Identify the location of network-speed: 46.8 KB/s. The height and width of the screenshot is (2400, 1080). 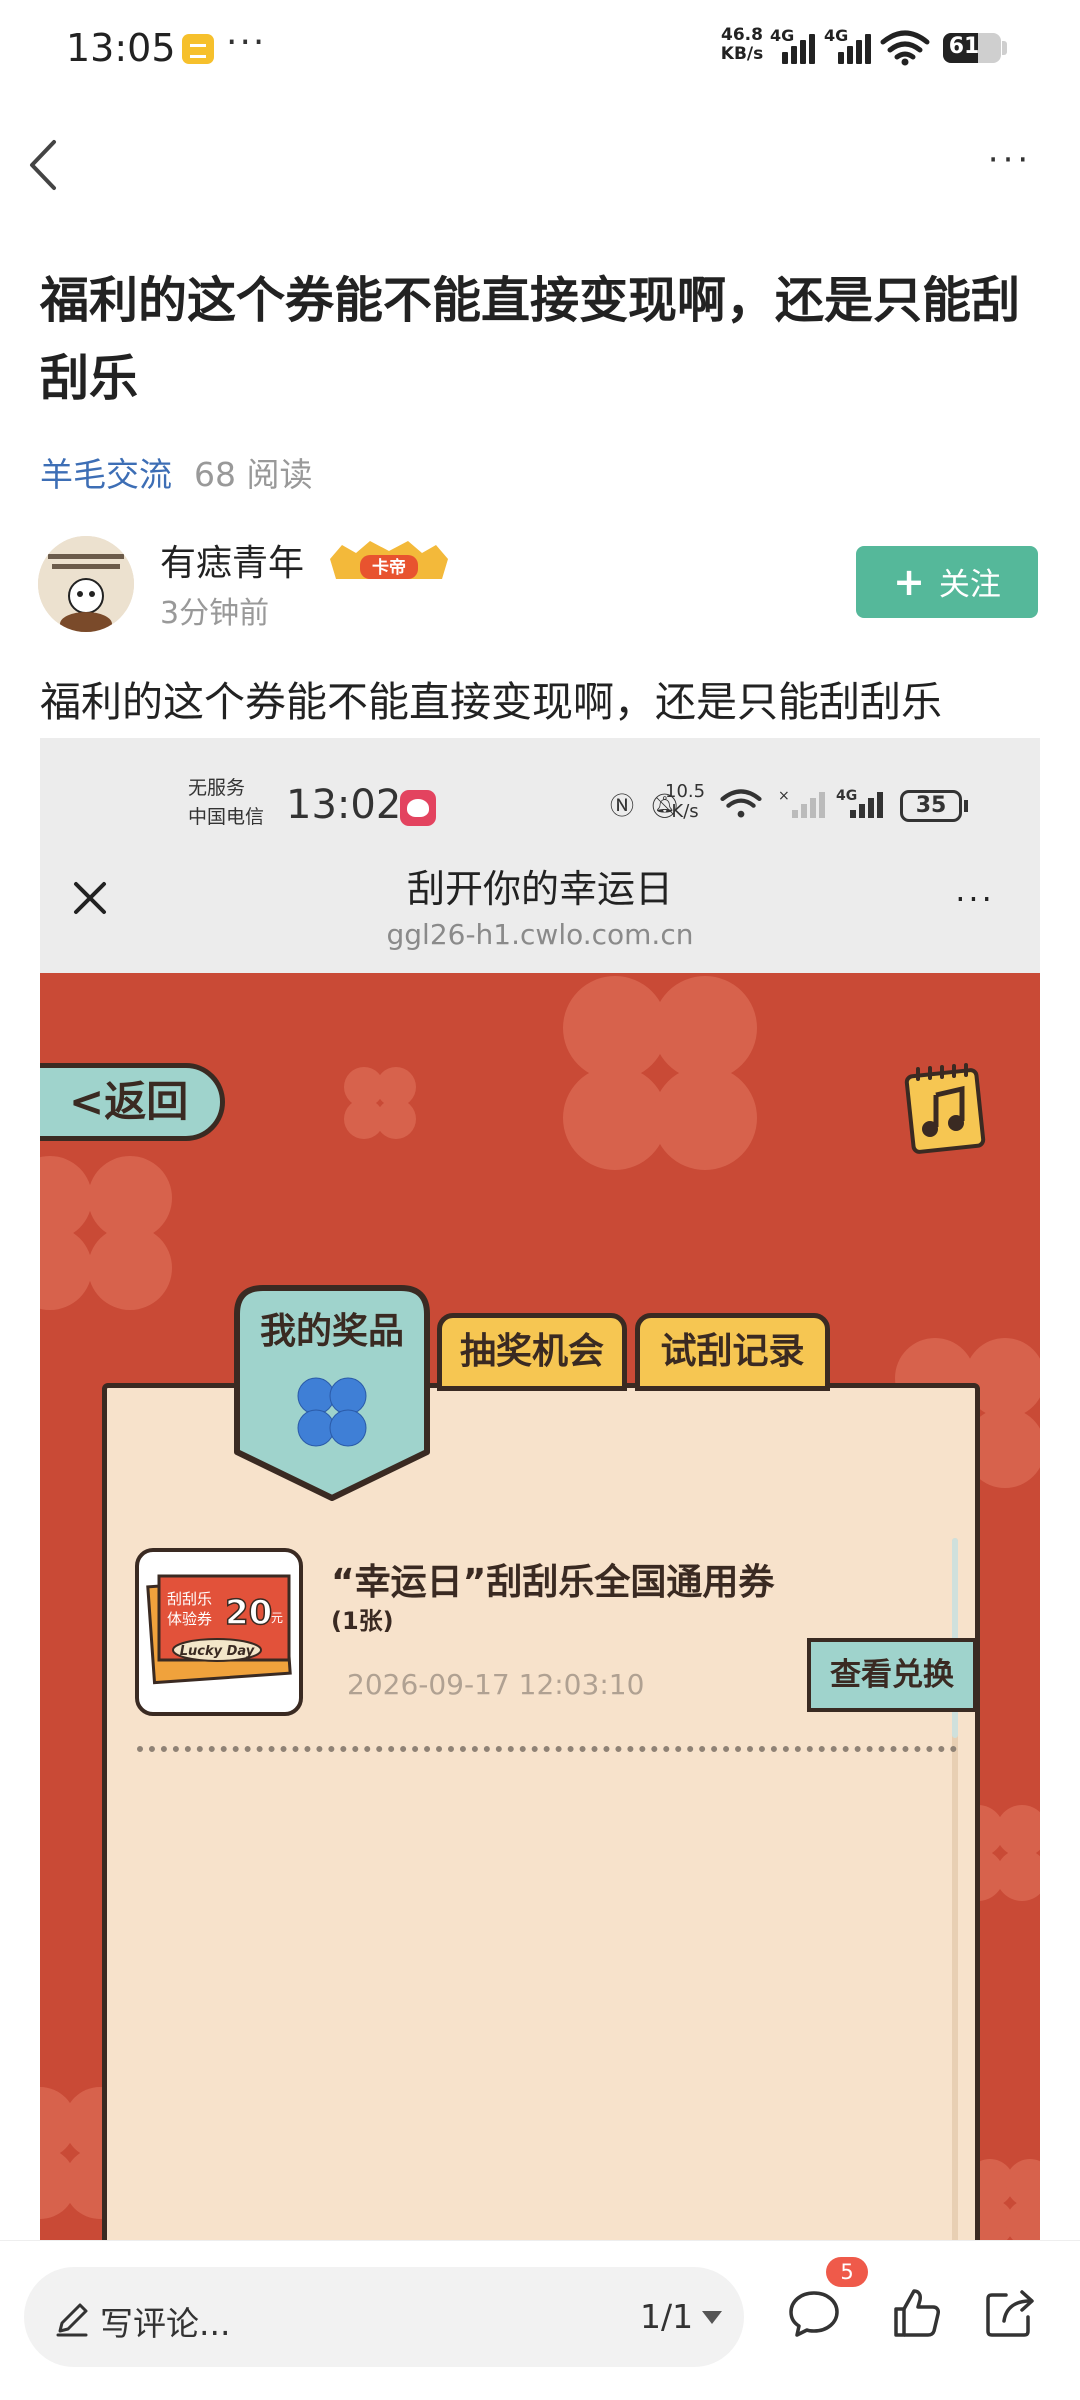
(742, 45).